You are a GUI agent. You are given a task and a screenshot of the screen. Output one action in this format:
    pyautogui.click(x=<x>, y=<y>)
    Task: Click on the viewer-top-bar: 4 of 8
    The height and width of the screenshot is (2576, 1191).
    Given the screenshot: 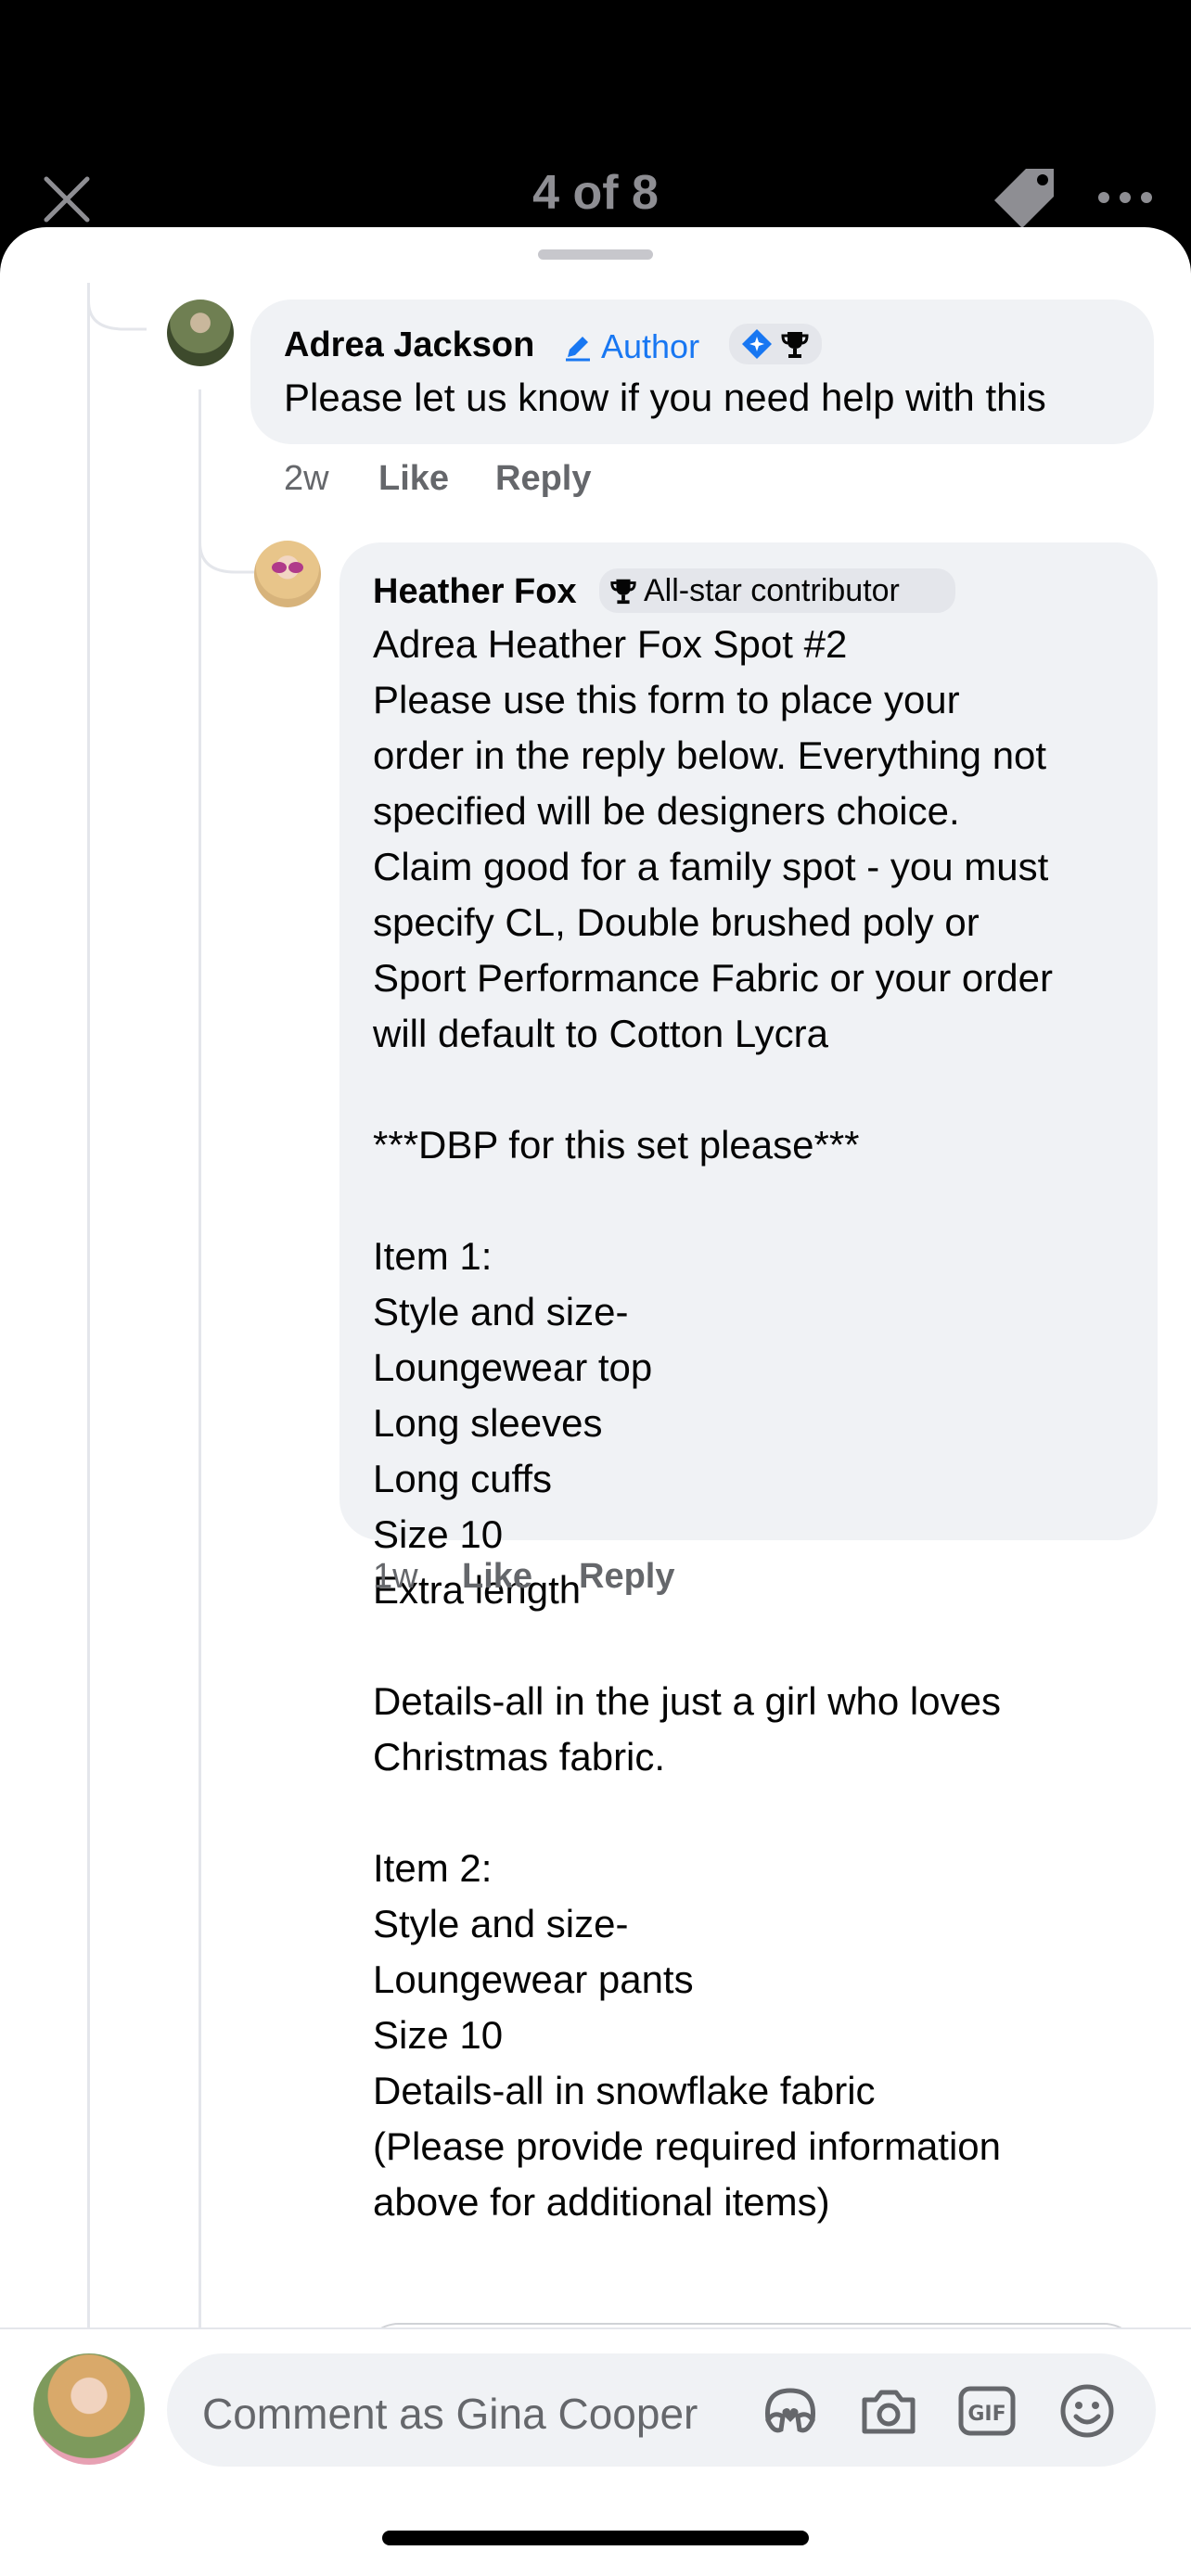 What is the action you would take?
    pyautogui.click(x=595, y=120)
    